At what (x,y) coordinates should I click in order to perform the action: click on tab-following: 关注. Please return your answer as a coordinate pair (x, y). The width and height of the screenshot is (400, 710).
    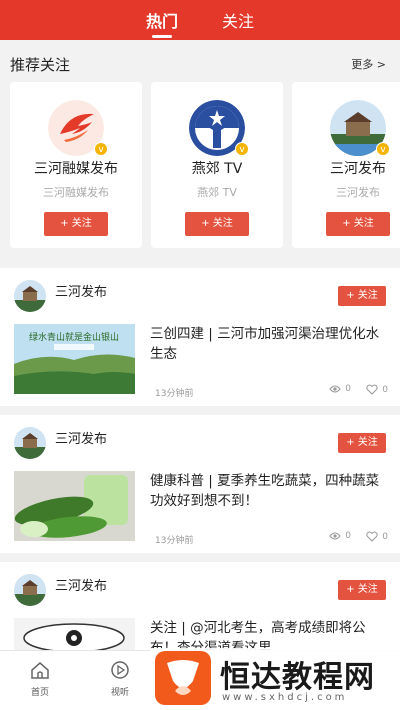
    Looking at the image, I should click on (238, 24).